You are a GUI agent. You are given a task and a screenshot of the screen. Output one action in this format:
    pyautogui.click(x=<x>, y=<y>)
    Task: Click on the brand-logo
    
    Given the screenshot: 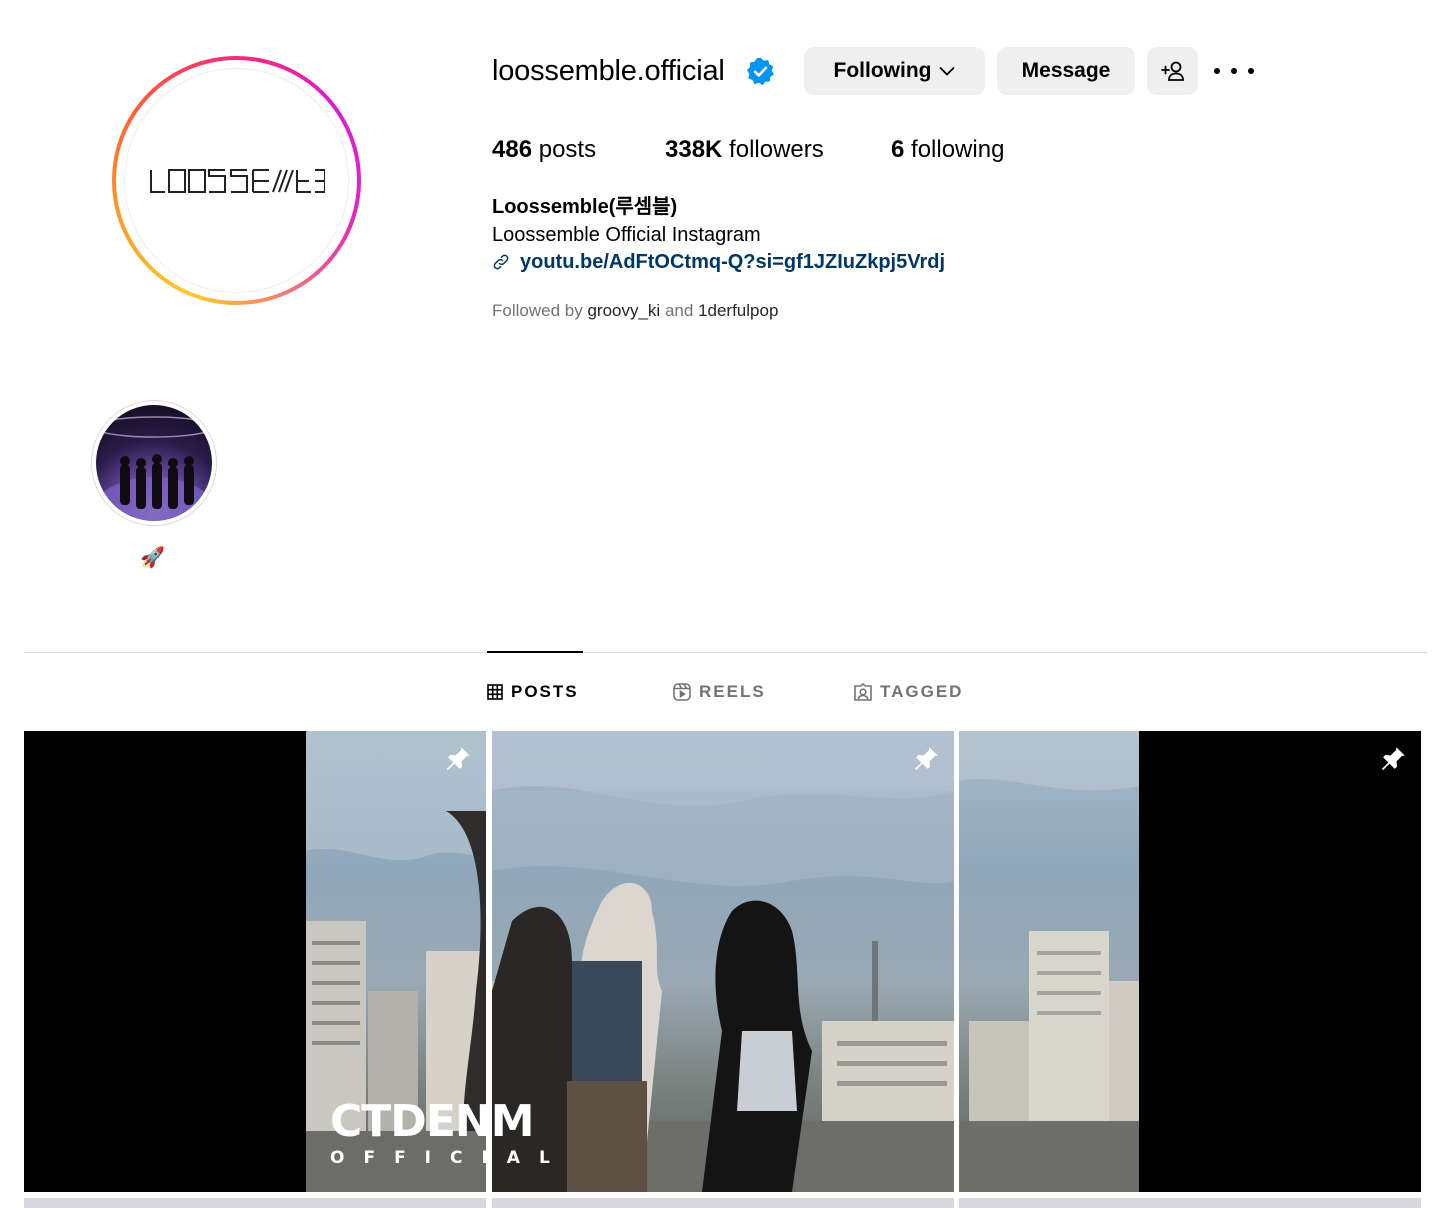 What is the action you would take?
    pyautogui.click(x=236, y=180)
    